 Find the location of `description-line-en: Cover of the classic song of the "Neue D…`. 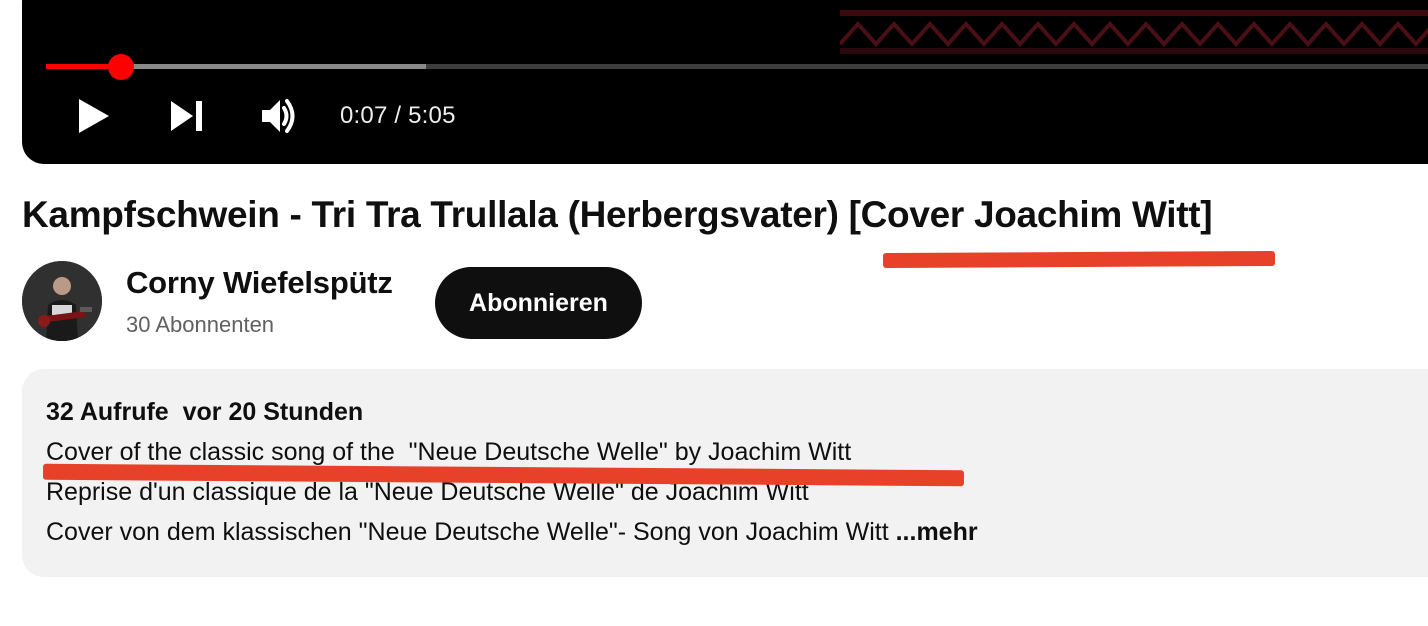

description-line-en: Cover of the classic song of the "Neue D… is located at coordinates (449, 452).